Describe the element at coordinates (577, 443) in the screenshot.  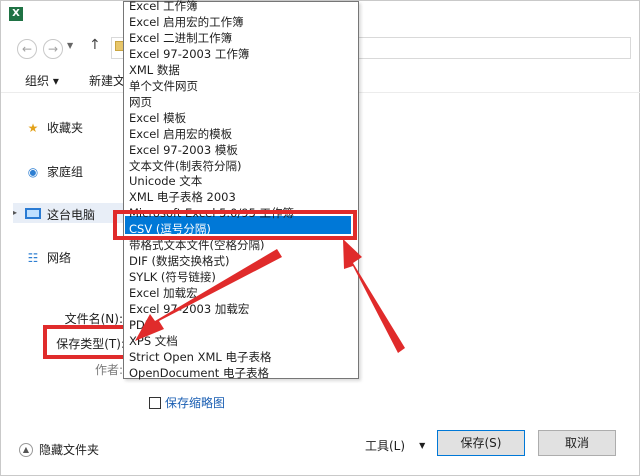
I see `cancel-button: 取消` at that location.